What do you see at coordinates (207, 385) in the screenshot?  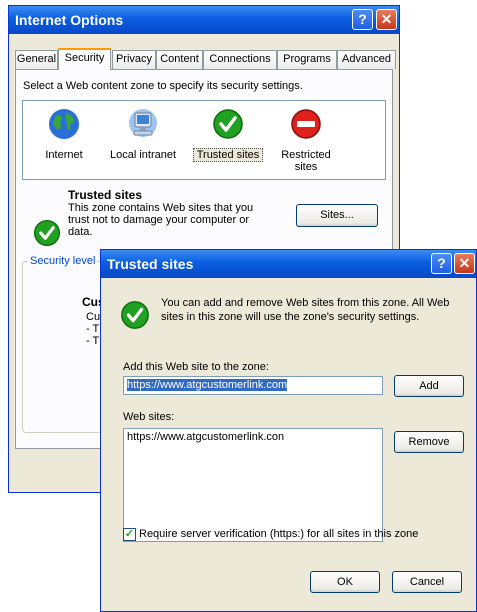 I see `add-site-value: https://www.atgcustomerlink.com` at bounding box center [207, 385].